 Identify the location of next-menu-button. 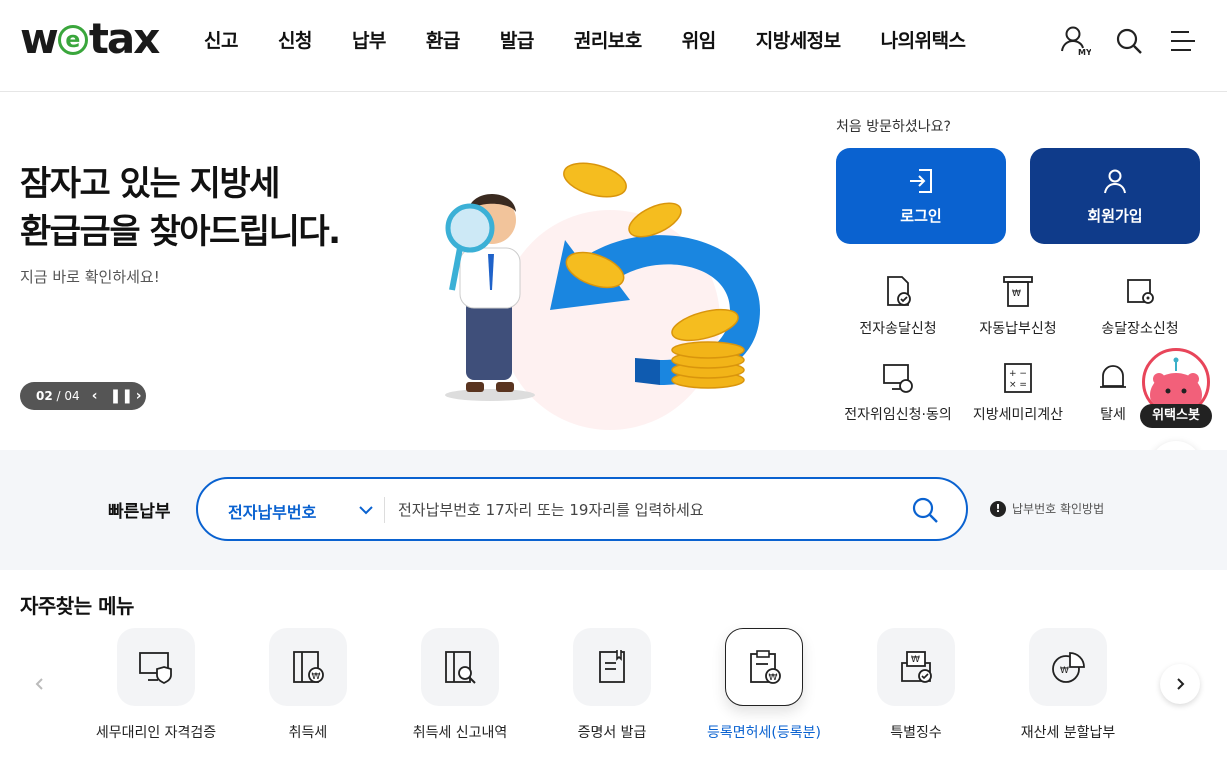
(1180, 684).